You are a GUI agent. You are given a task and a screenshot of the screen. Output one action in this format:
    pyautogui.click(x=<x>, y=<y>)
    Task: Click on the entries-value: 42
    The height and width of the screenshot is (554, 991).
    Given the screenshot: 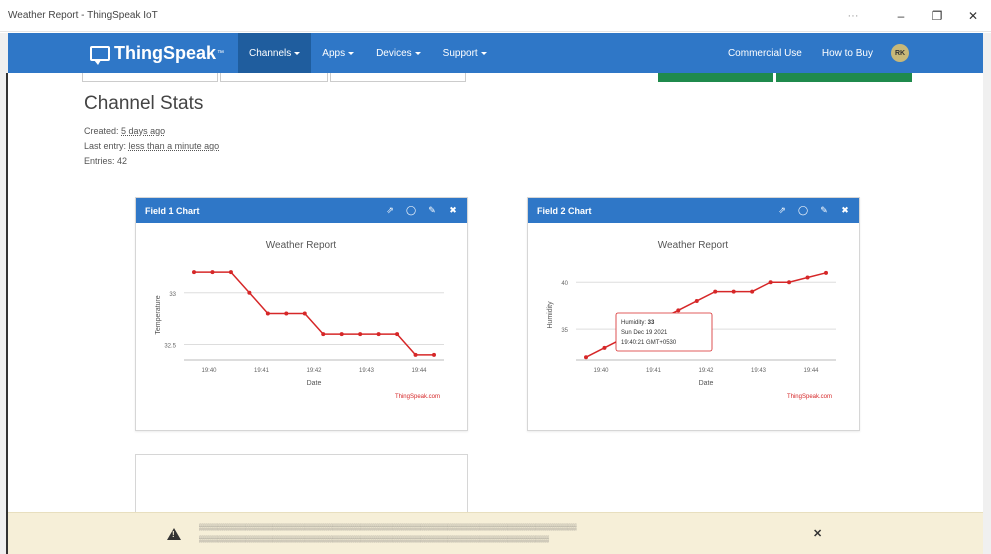 What is the action you would take?
    pyautogui.click(x=122, y=161)
    